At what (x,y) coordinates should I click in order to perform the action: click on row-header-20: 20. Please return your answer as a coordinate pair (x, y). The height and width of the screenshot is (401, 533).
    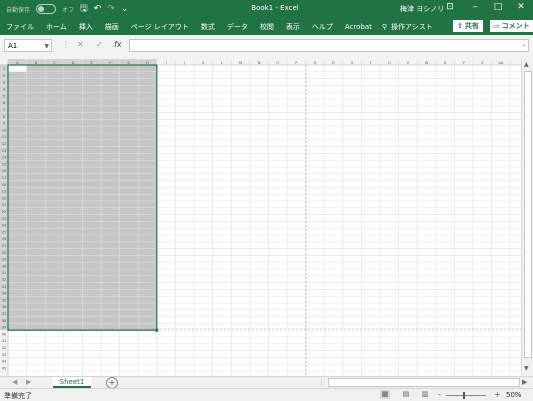
    Looking at the image, I should click on (4, 198).